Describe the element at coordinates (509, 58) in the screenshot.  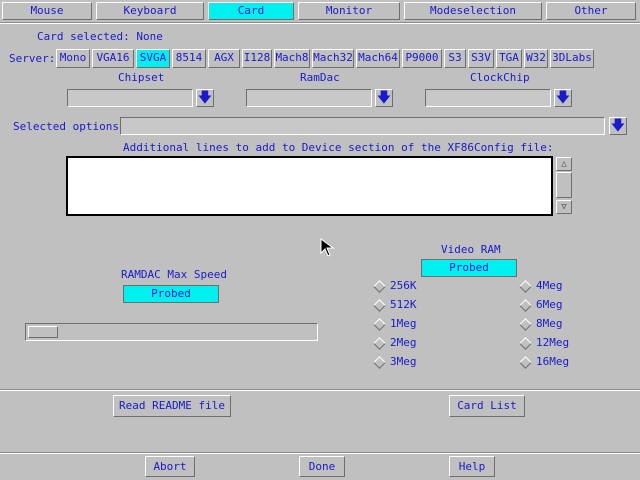
I see `server-option-tga: TGA` at that location.